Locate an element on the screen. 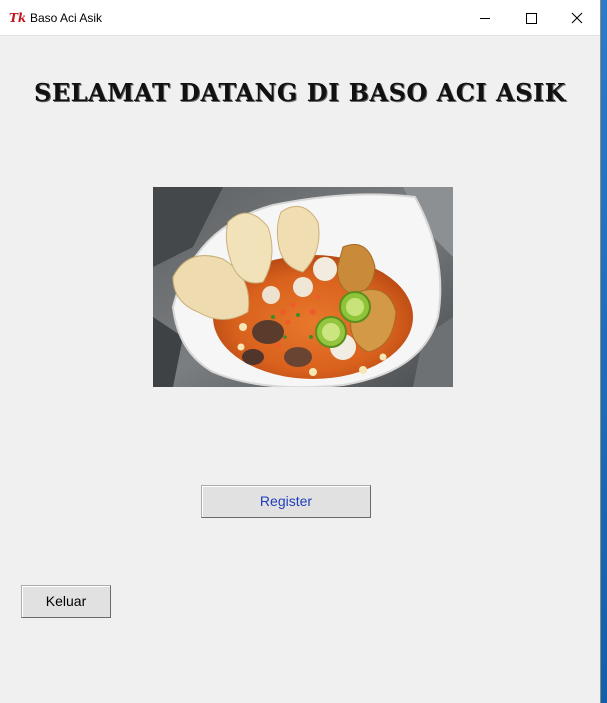  maximize-icon is located at coordinates (531, 18).